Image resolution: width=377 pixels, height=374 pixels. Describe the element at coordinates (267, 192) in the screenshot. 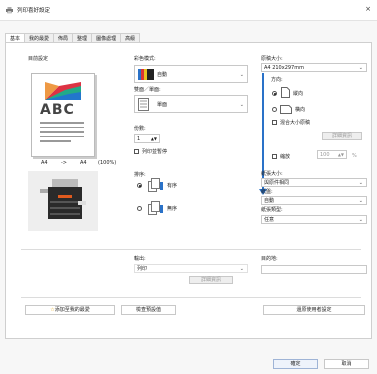

I see `paper-tray-label: 紙盤:` at that location.